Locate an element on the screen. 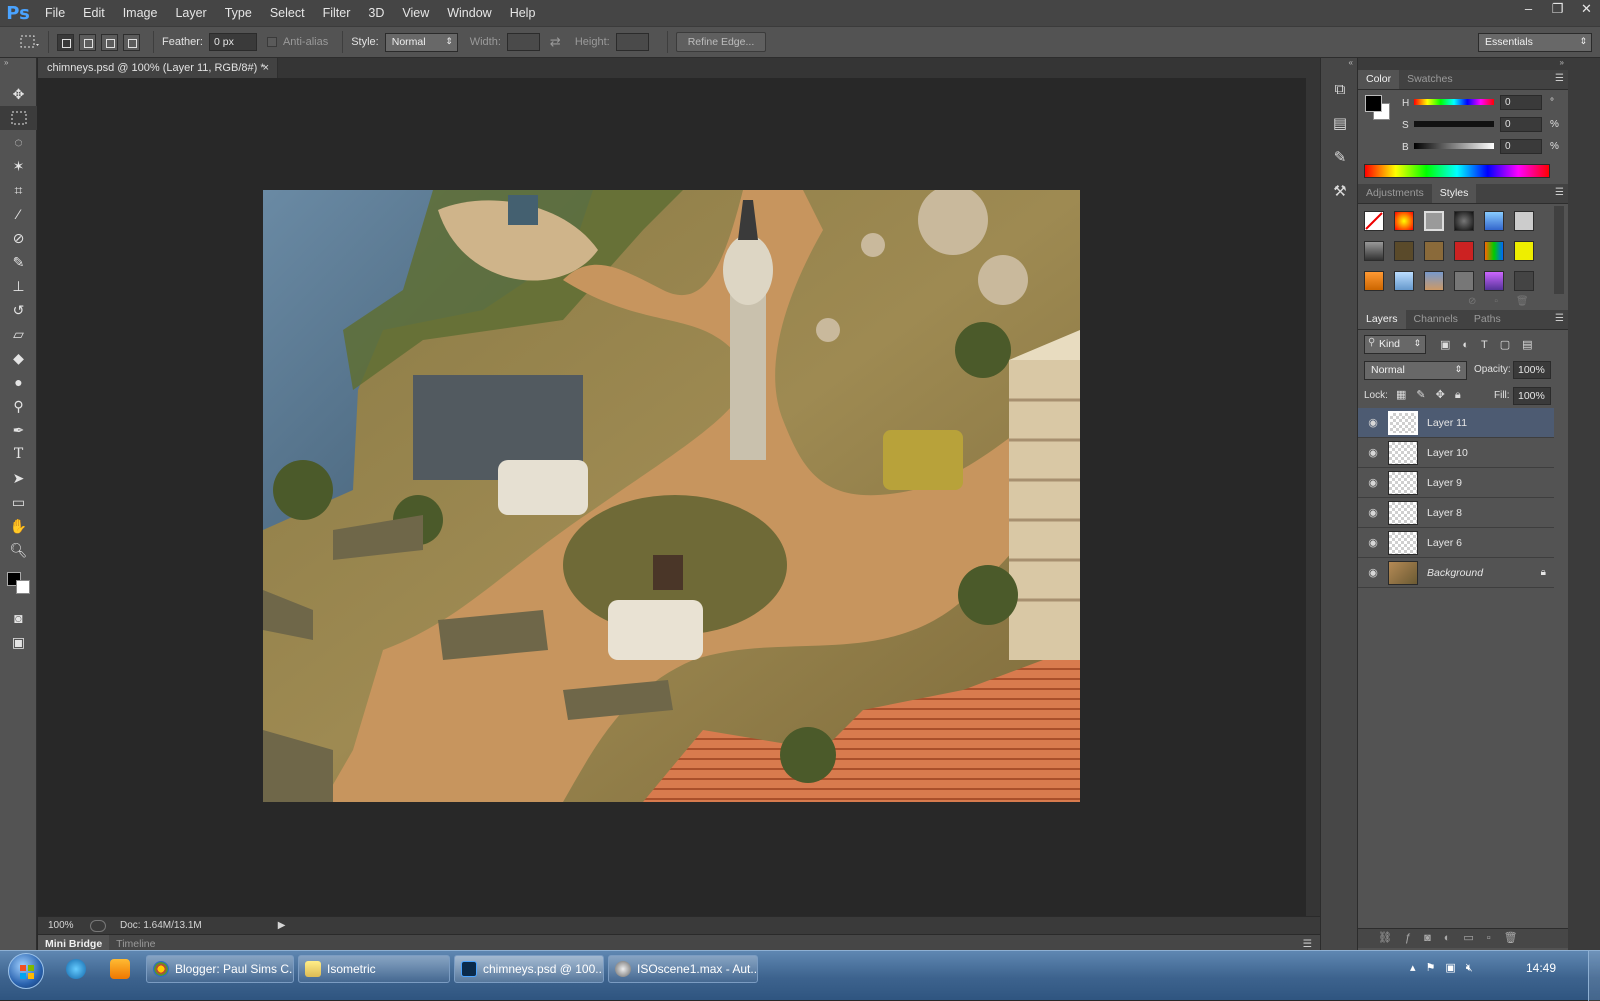 The image size is (1600, 1001). tool-presets-button: ⚒ is located at coordinates (1340, 191).